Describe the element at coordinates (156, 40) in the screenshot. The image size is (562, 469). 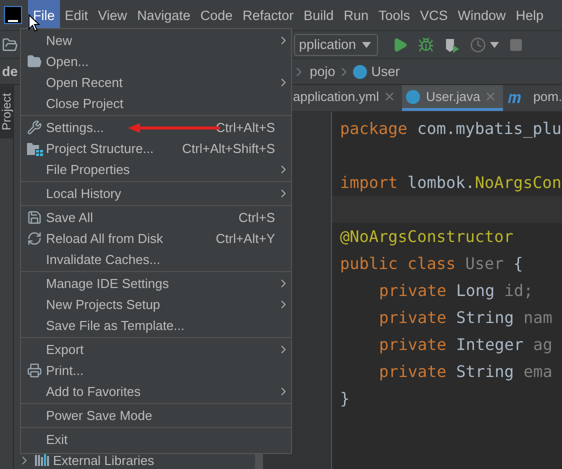
I see `menu-item: New` at that location.